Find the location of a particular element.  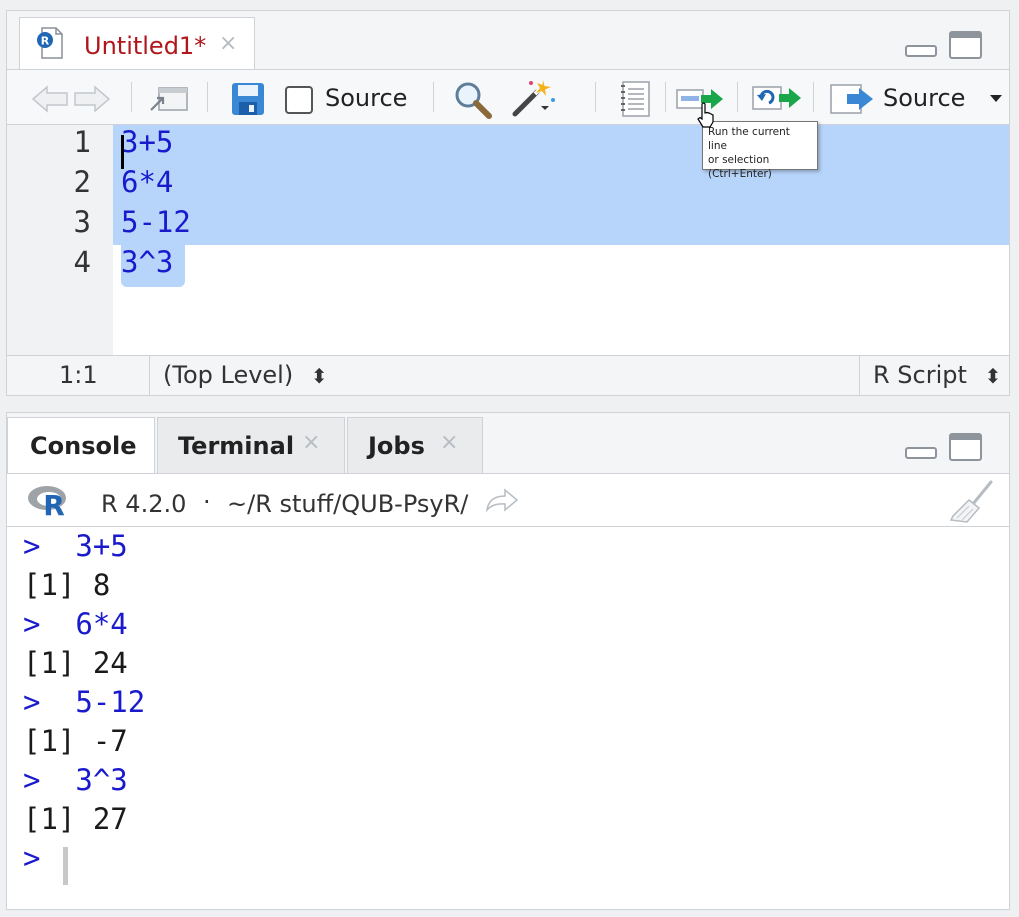

tab-jobs: Jobs × is located at coordinates (415, 445).